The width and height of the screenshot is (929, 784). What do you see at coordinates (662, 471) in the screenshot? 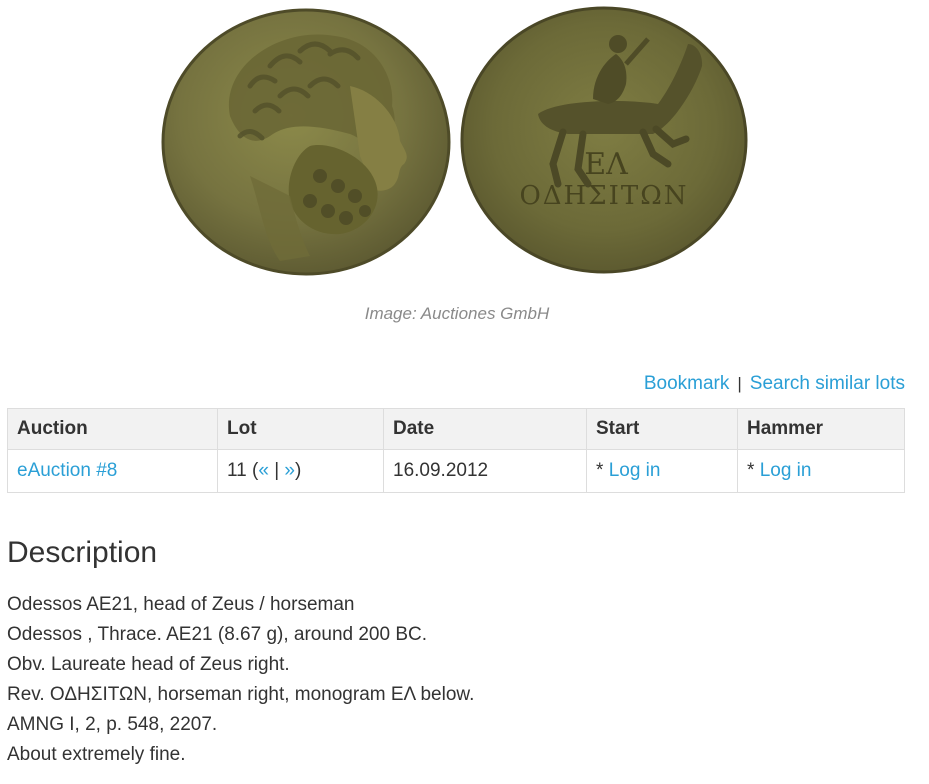
I see `cell-start: * Log in` at bounding box center [662, 471].